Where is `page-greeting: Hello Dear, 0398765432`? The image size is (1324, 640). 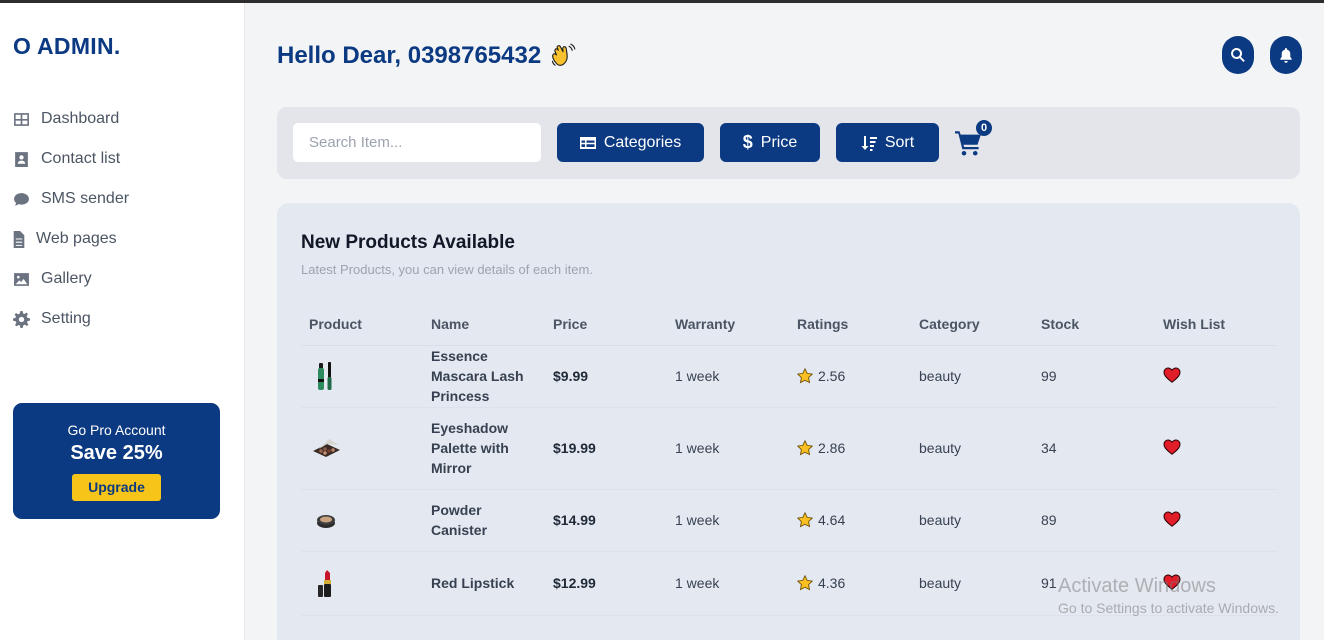
page-greeting: Hello Dear, 0398765432 is located at coordinates (427, 56).